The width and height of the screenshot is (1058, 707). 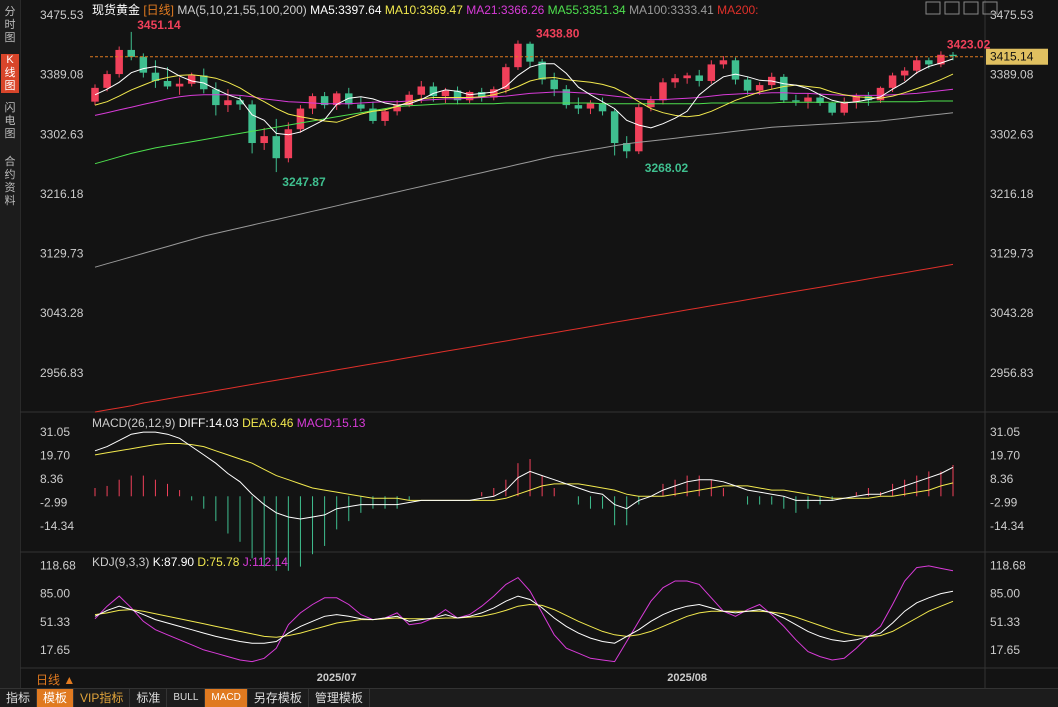 I want to click on macd-y-tick-right: 8.36, so click(x=1002, y=479).